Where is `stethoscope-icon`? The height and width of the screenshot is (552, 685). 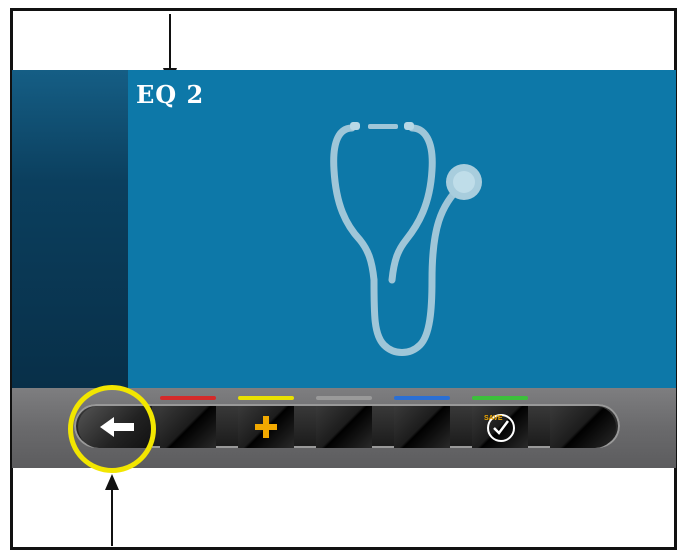 stethoscope-icon is located at coordinates (406, 239).